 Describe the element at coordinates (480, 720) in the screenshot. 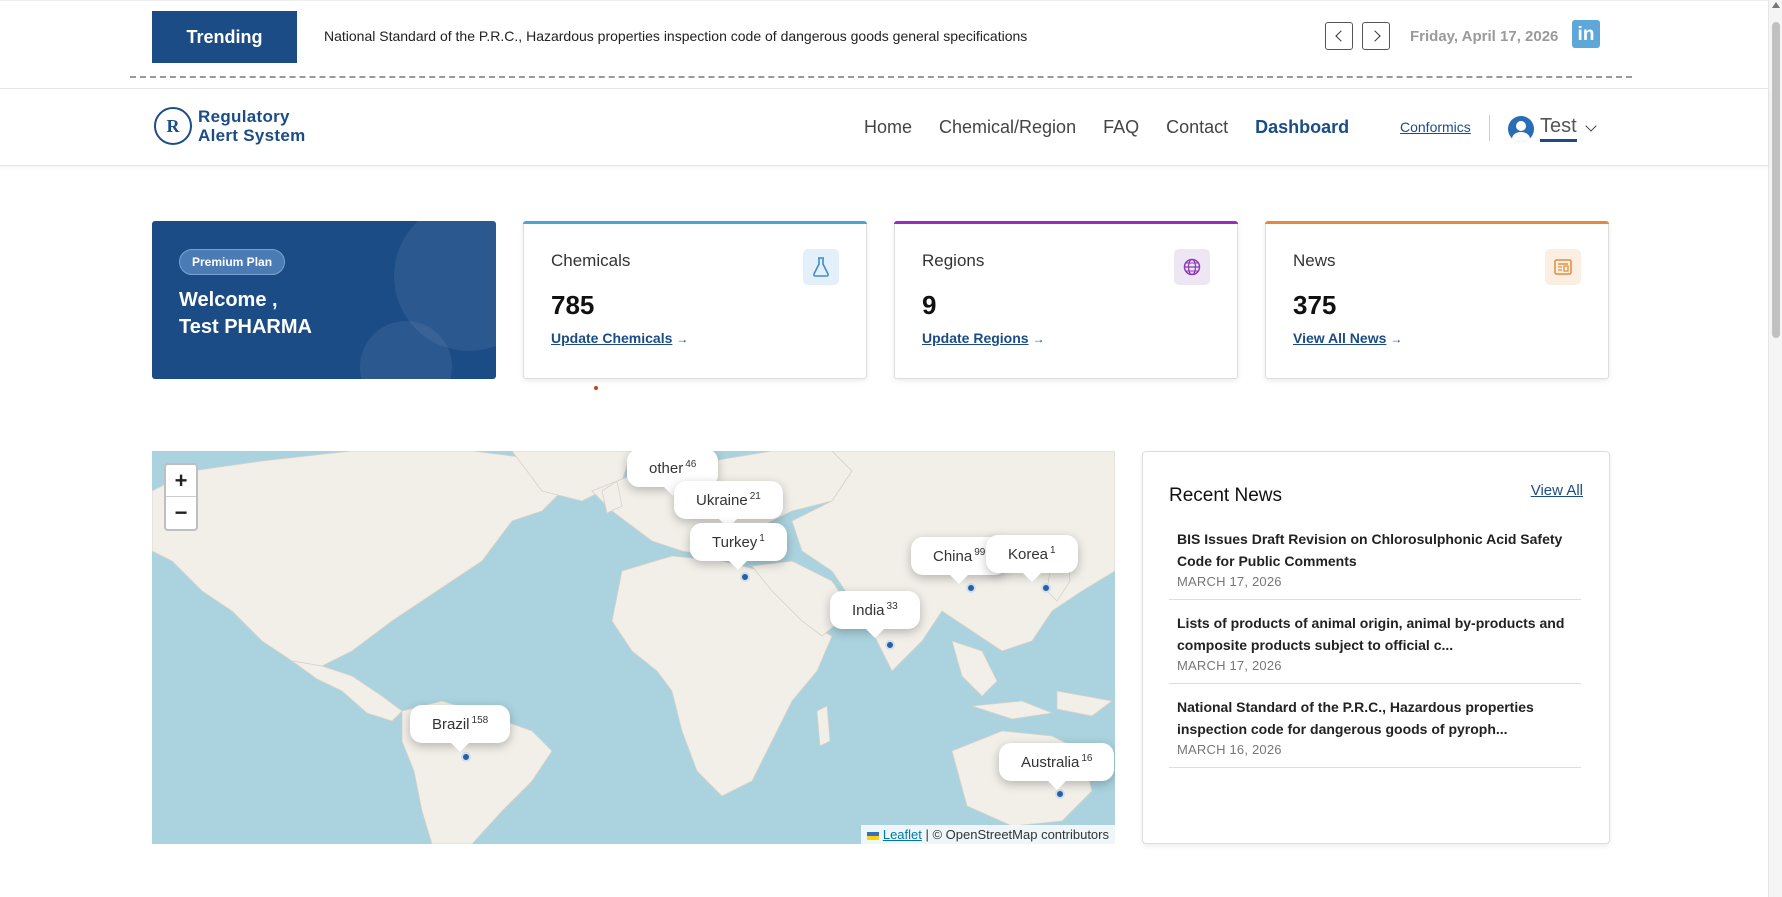

I see `popup-count: 158` at that location.